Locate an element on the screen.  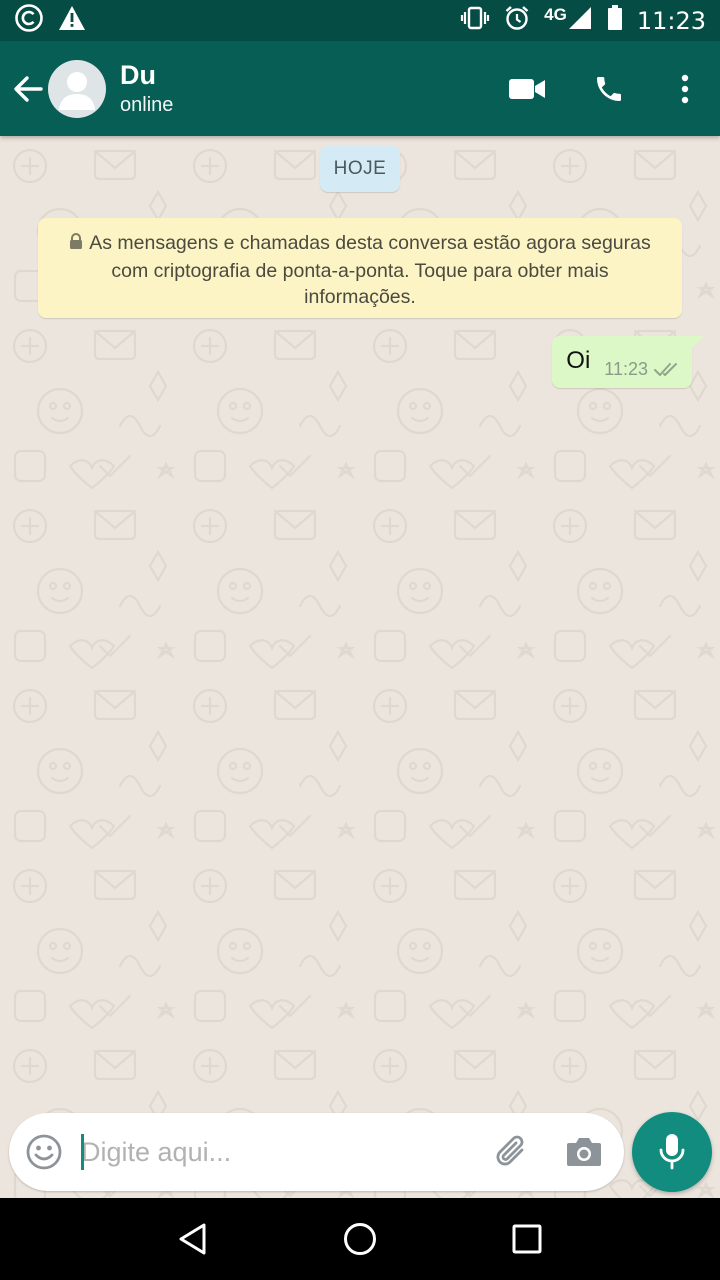
paperclip-icon is located at coordinates (510, 1150).